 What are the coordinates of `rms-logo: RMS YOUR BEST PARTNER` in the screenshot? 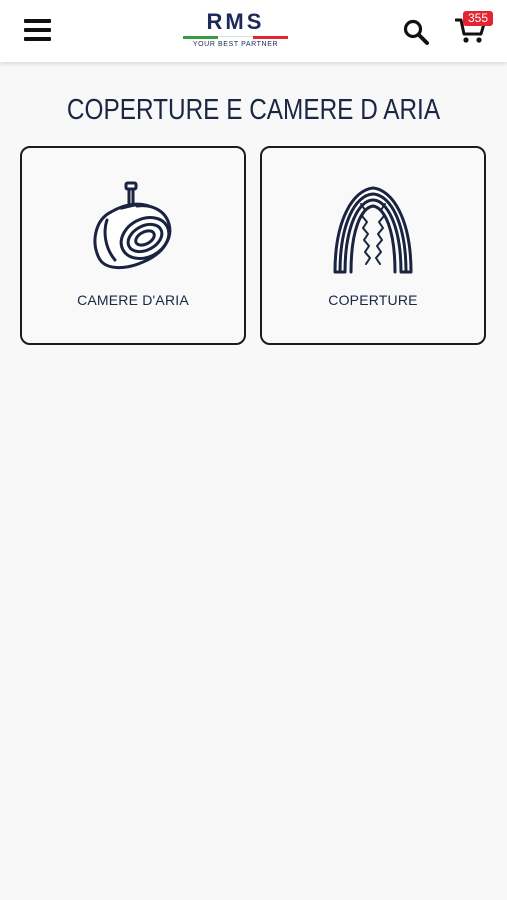 It's located at (235, 30).